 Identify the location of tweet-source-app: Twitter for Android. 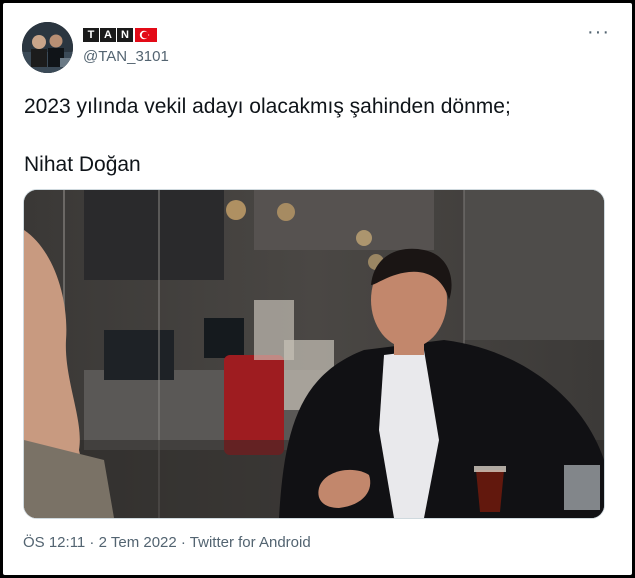
(250, 542).